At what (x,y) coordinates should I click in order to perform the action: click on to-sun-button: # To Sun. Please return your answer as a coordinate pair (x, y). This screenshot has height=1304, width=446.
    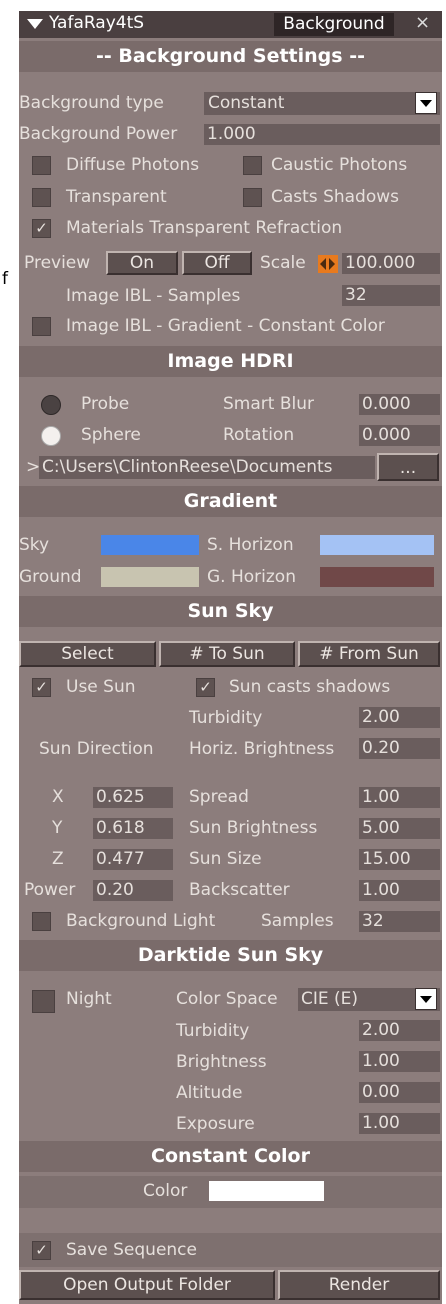
    Looking at the image, I should click on (227, 654).